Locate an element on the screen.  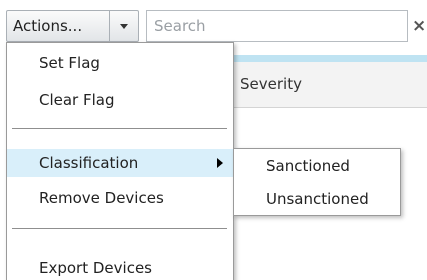
menu-item-clear-flag: Clear Flag is located at coordinates (120, 100).